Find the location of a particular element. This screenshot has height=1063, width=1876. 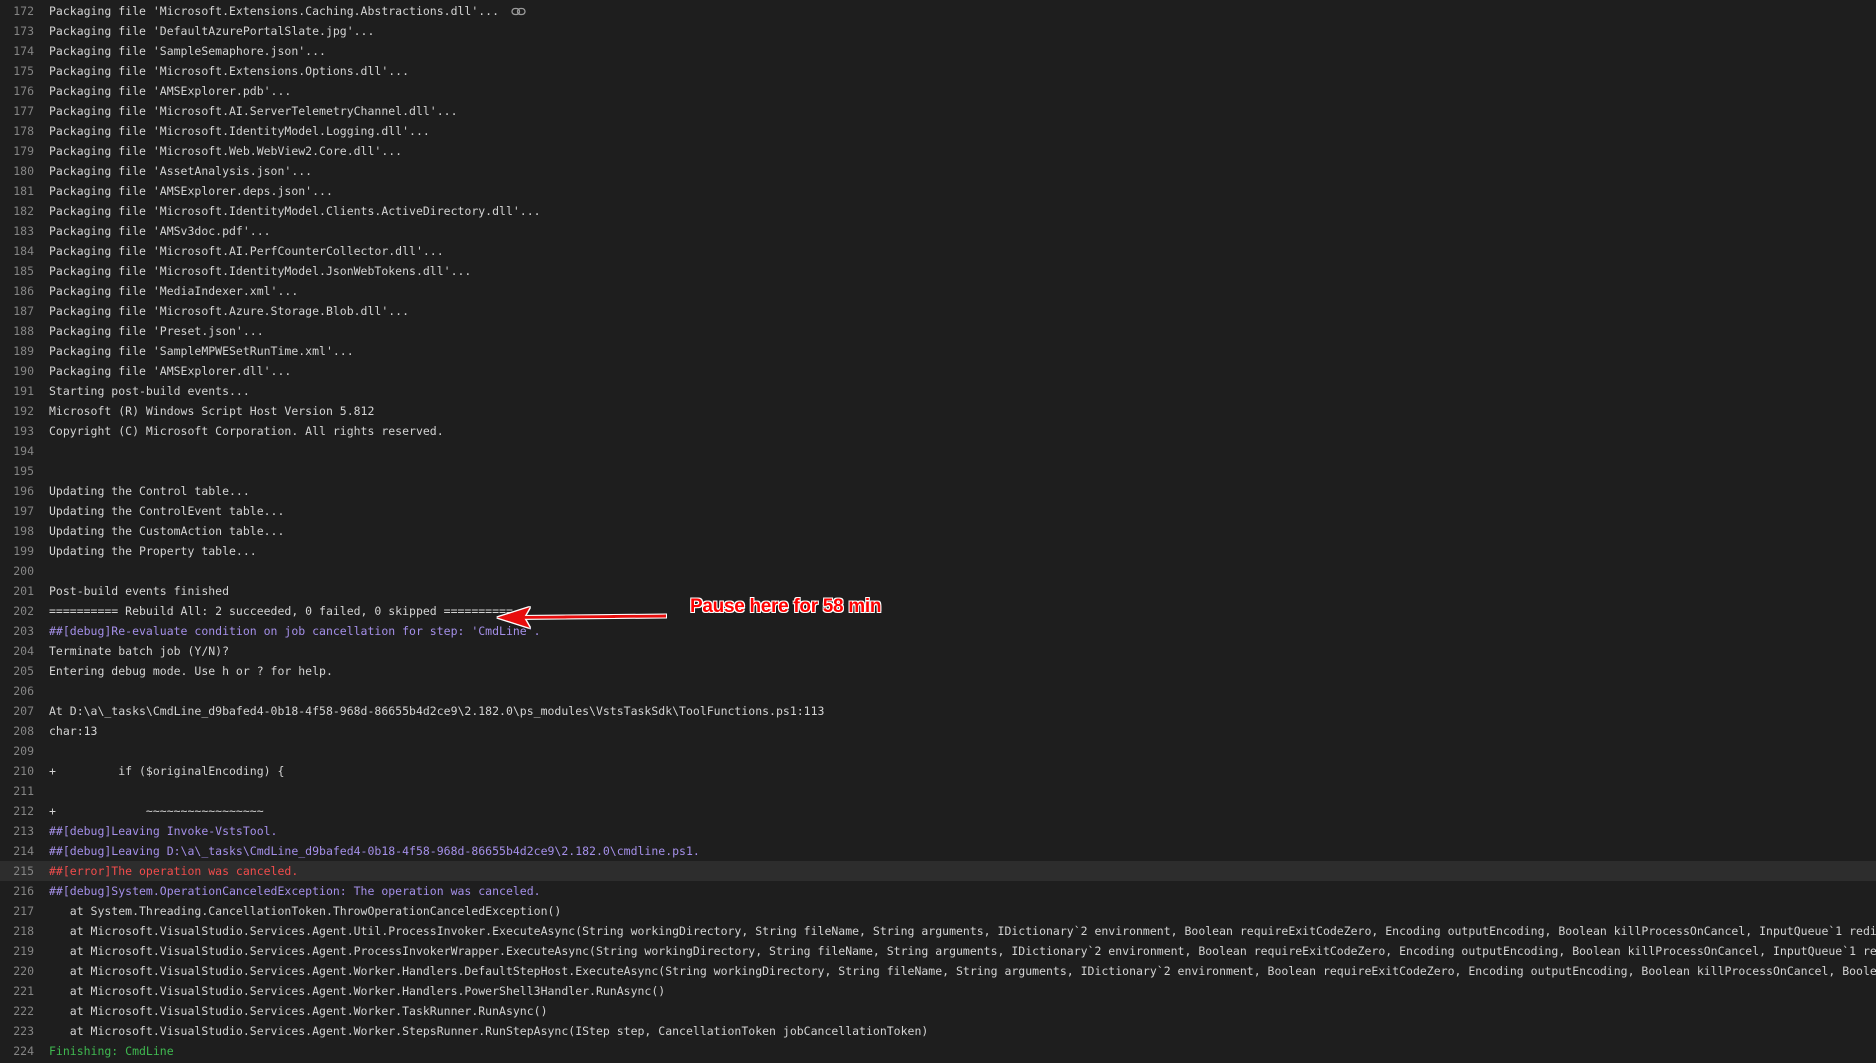

line-number: 173 is located at coordinates (23, 31).